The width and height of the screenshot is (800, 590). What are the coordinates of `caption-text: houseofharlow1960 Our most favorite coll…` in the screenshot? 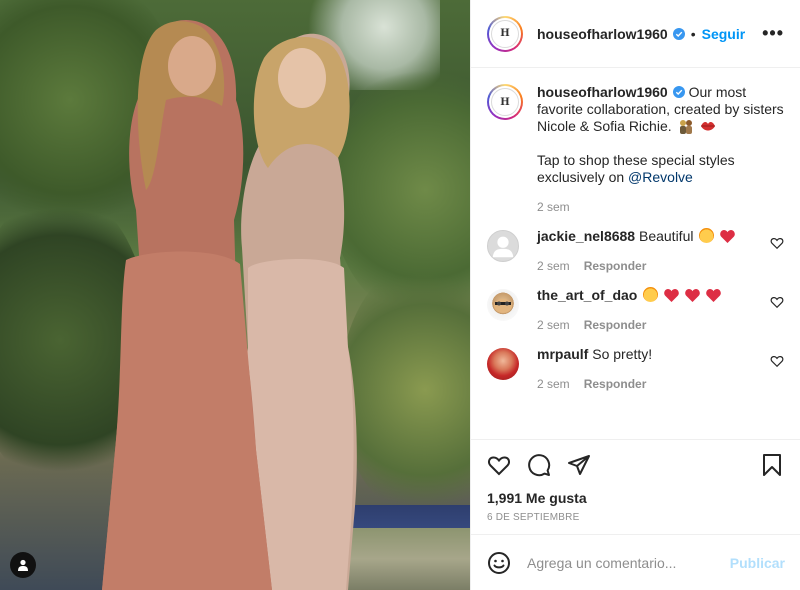 It's located at (660, 135).